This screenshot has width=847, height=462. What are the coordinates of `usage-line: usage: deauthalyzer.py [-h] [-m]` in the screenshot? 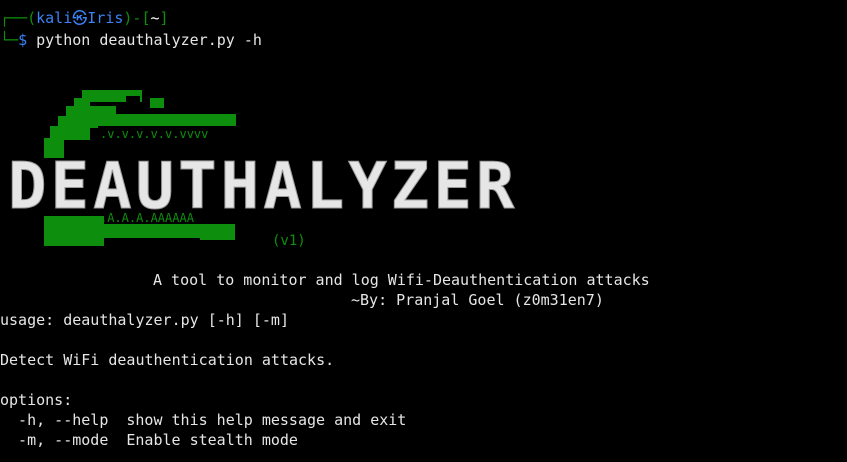 It's located at (144, 320).